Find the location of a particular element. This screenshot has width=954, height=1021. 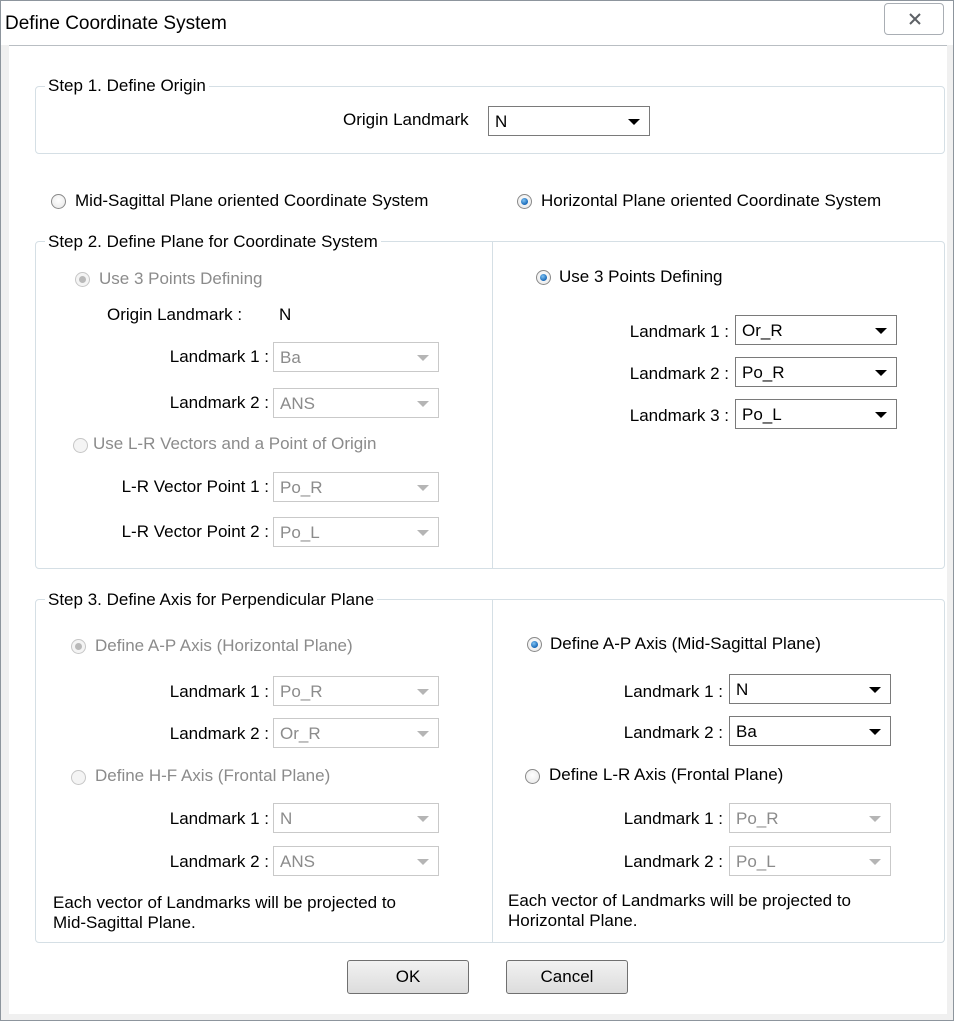

step3-left-hf-landmark2-label: Landmark 2 : is located at coordinates (219, 861).